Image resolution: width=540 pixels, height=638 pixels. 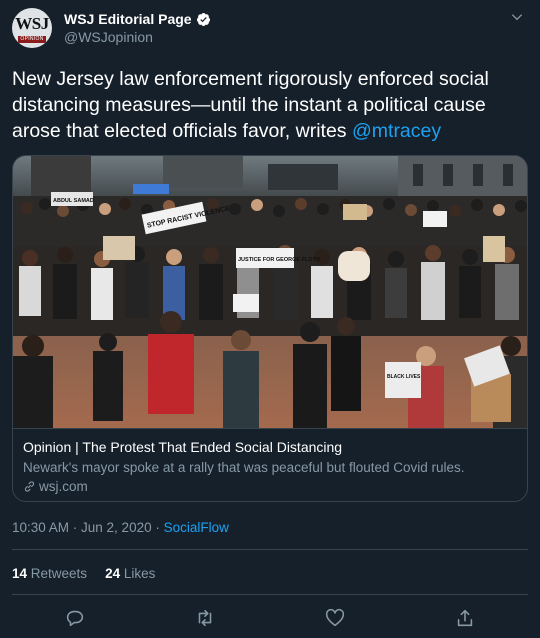 What do you see at coordinates (517, 17) in the screenshot?
I see `chevron-down-icon` at bounding box center [517, 17].